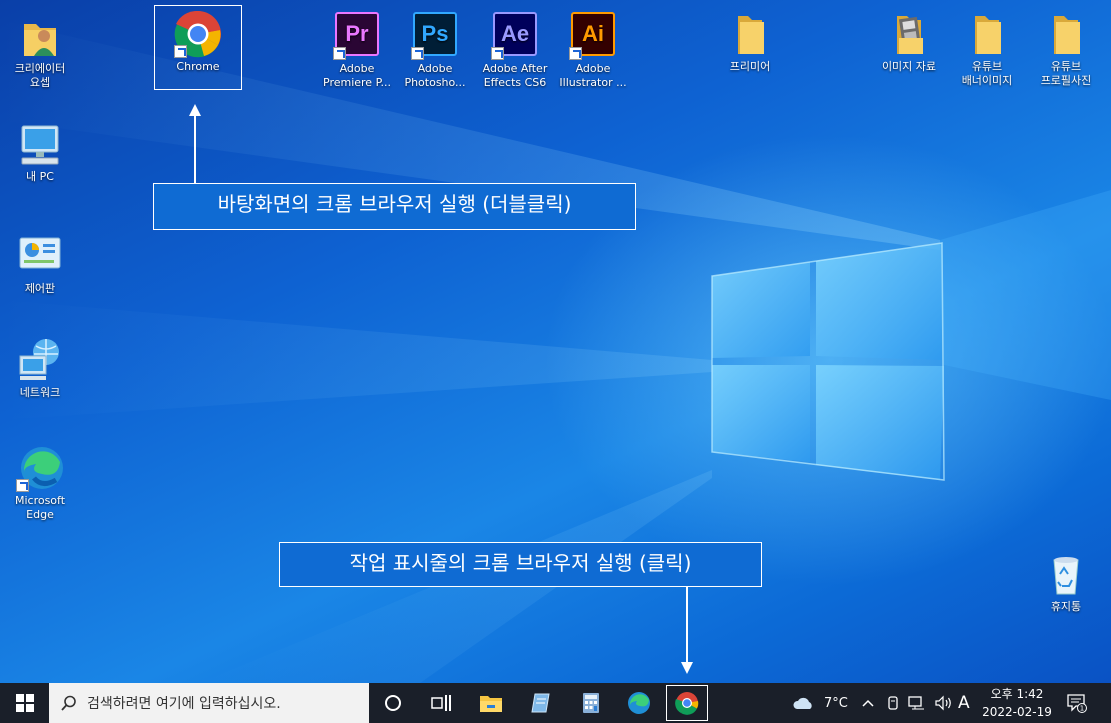 The width and height of the screenshot is (1111, 723). I want to click on device-icon, so click(893, 703).